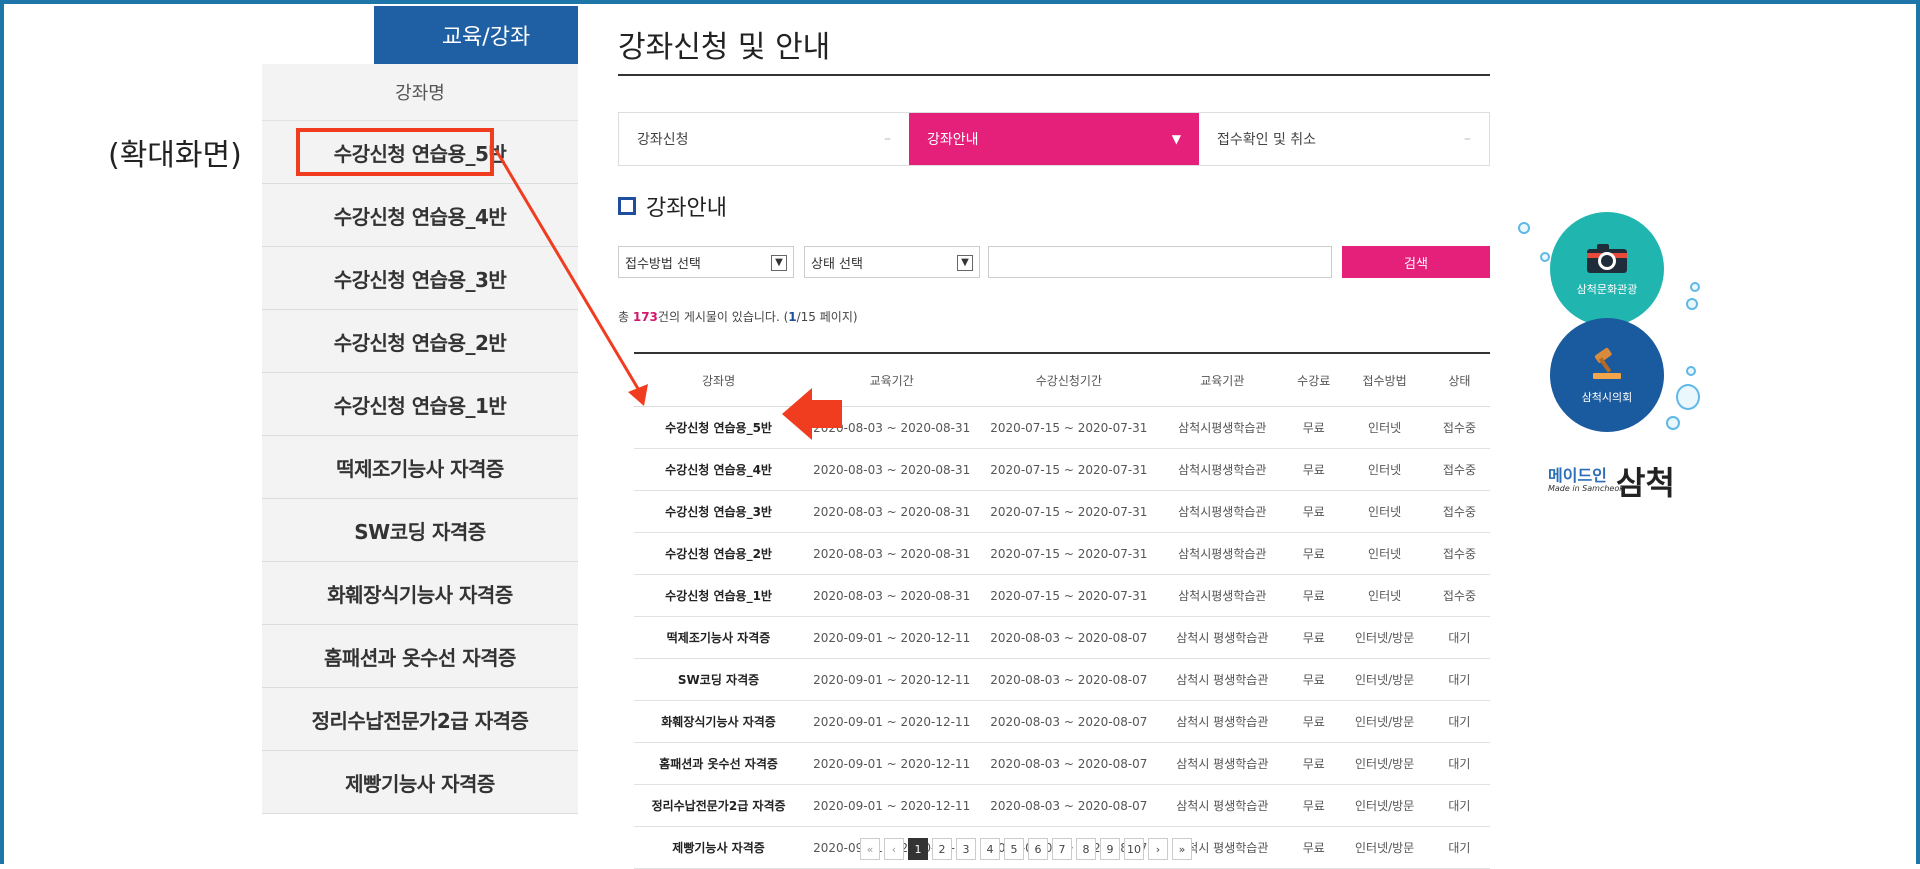 The height and width of the screenshot is (869, 1920). Describe the element at coordinates (1607, 269) in the screenshot. I see `culture-tourism-link: 삼척문화관광` at that location.